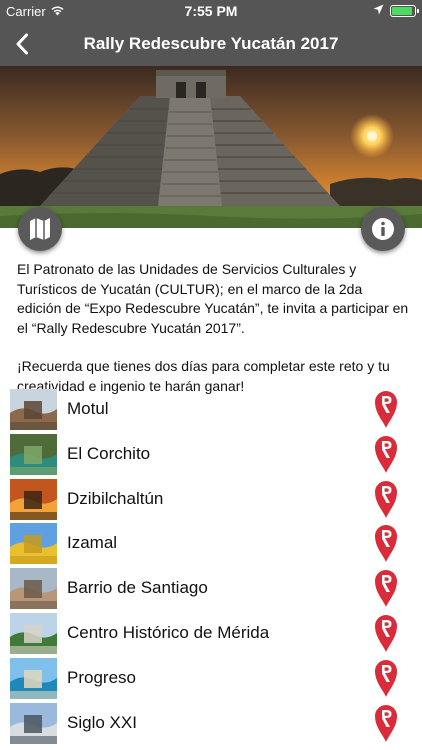  Describe the element at coordinates (211, 588) in the screenshot. I see `list-item: Barrio de Santiago` at that location.